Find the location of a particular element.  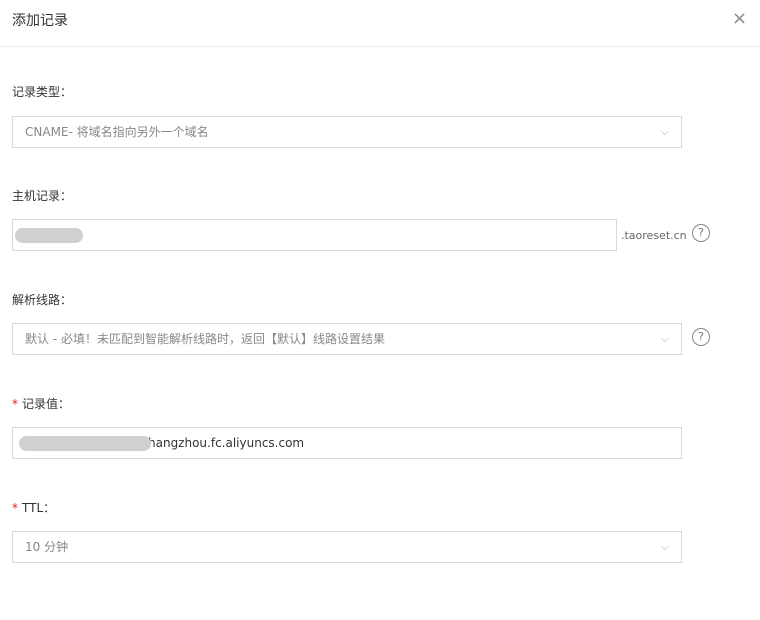

ttl-label: * TTL： is located at coordinates (33, 507).